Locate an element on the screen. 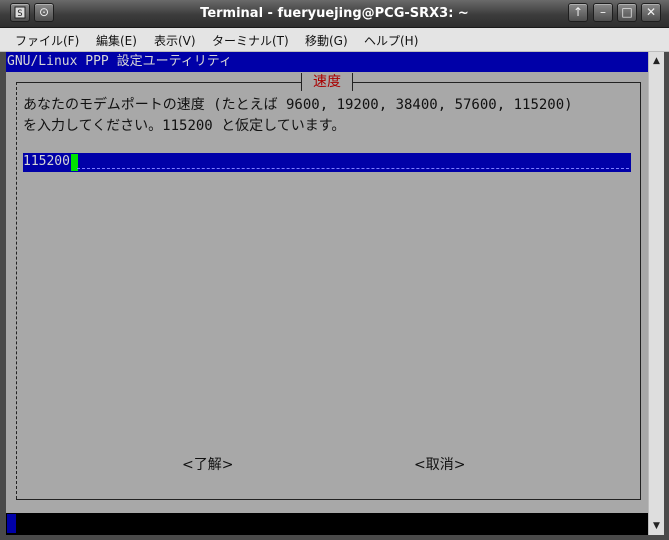 This screenshot has height=540, width=669. menu-file: ファイル(F) is located at coordinates (47, 40).